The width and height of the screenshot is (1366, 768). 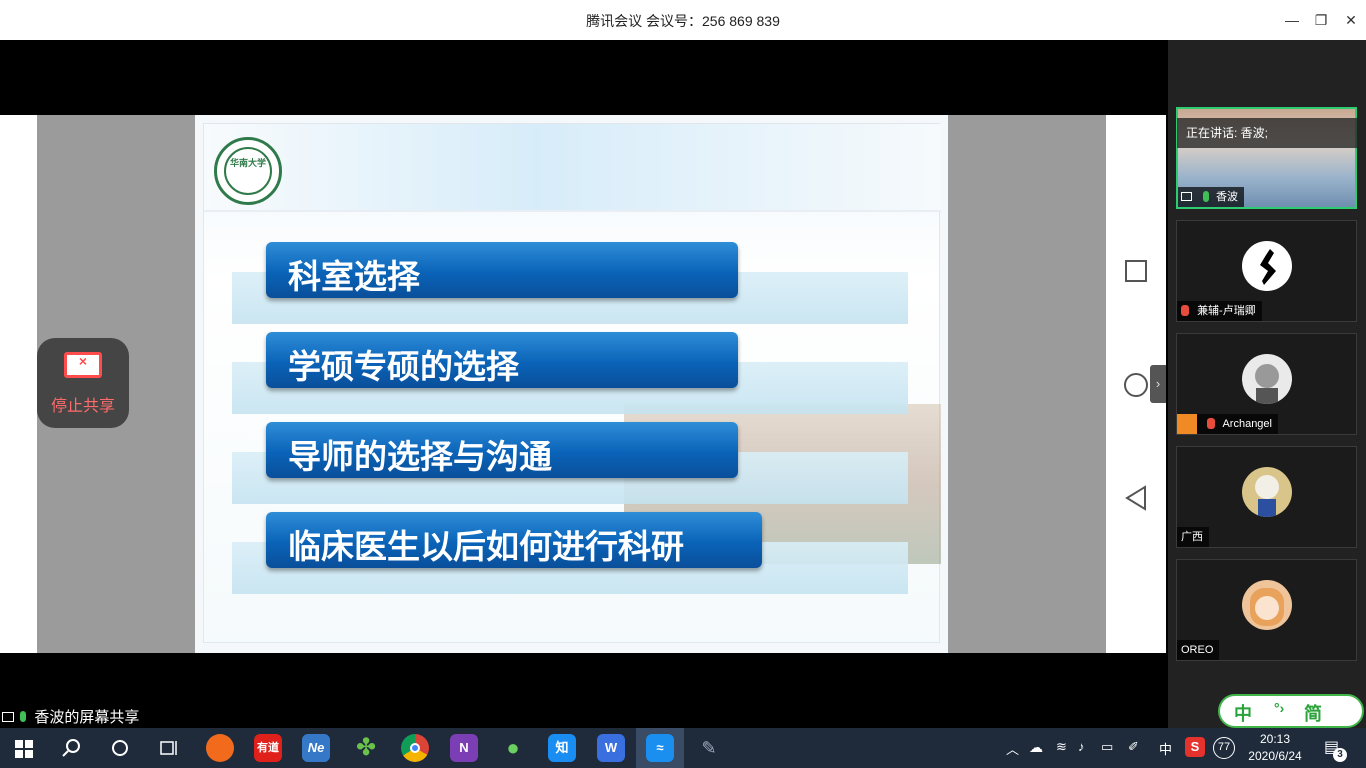 What do you see at coordinates (1313, 713) in the screenshot?
I see `ime-mode: 简` at bounding box center [1313, 713].